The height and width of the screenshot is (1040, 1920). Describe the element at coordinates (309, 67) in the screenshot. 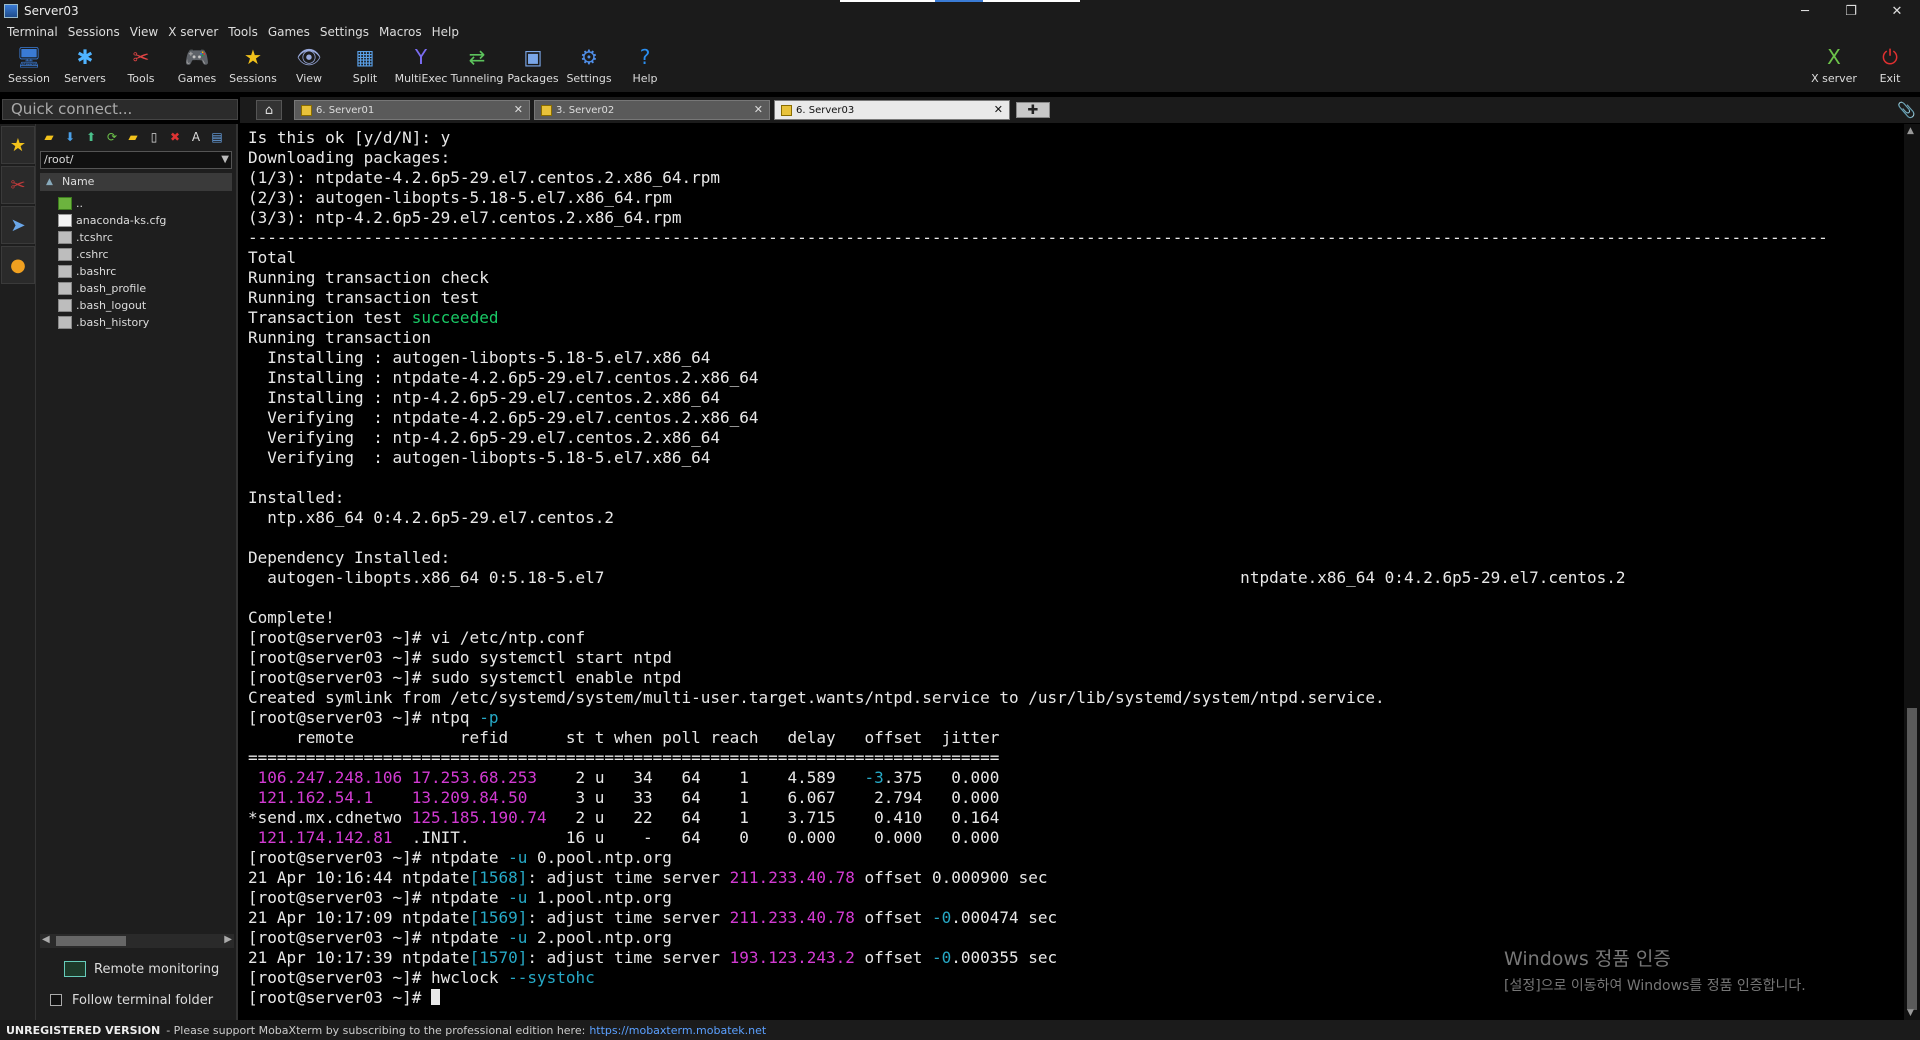

I see `toolbar-view-button: 👁 View` at that location.